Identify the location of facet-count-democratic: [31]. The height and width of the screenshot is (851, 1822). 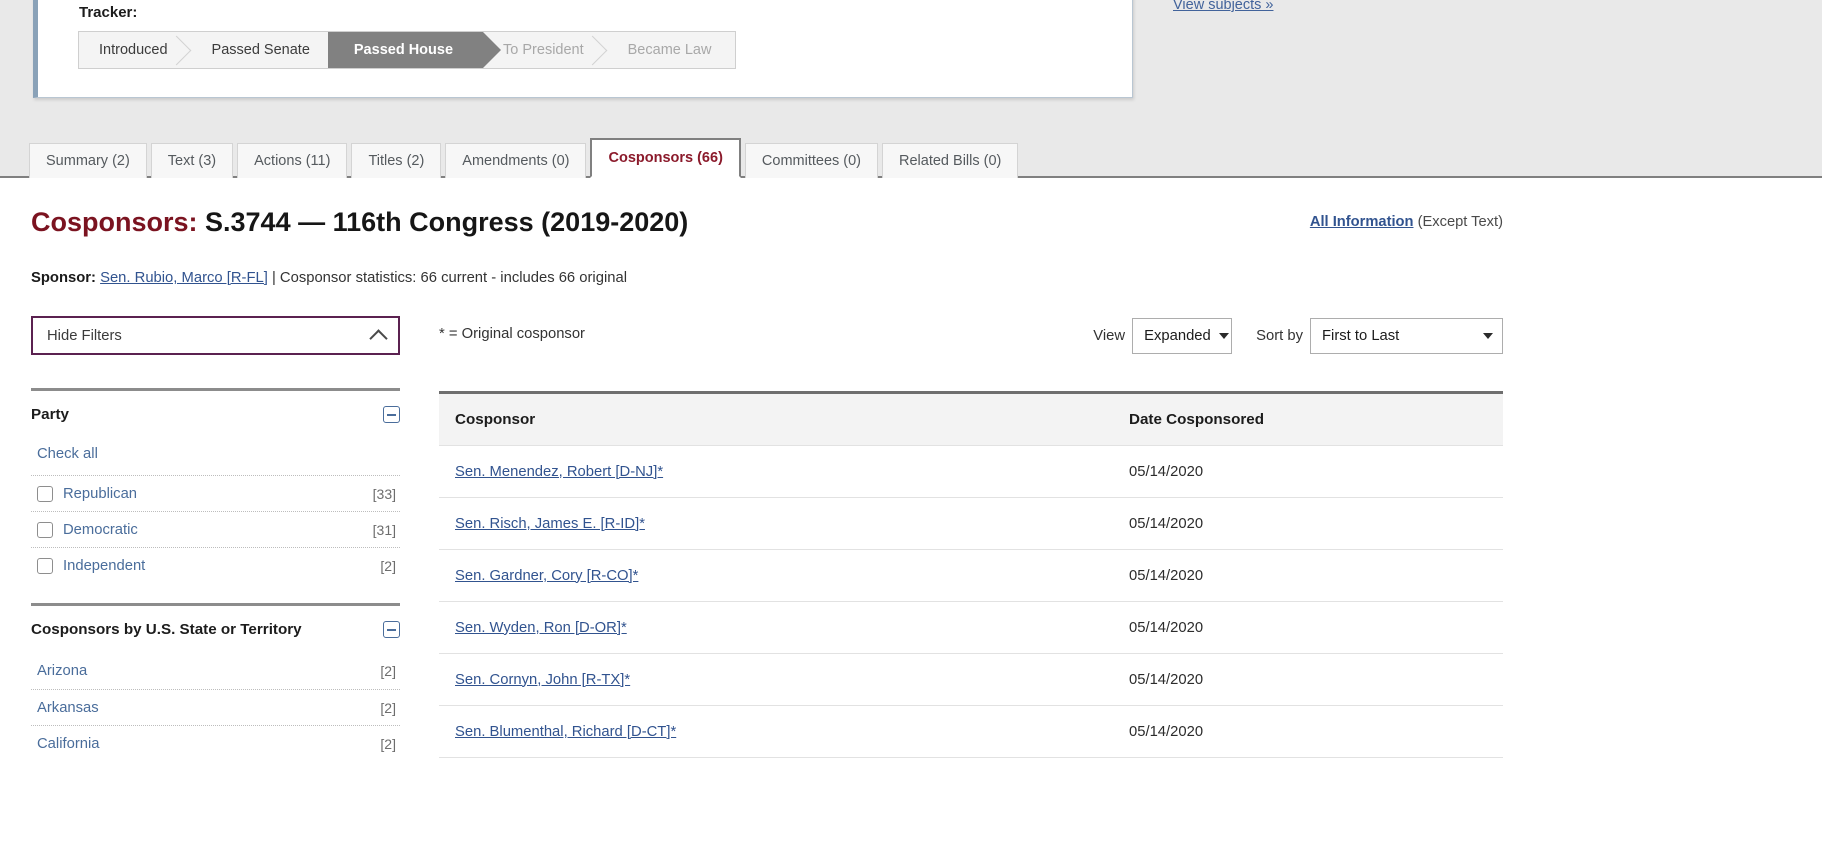
(384, 529).